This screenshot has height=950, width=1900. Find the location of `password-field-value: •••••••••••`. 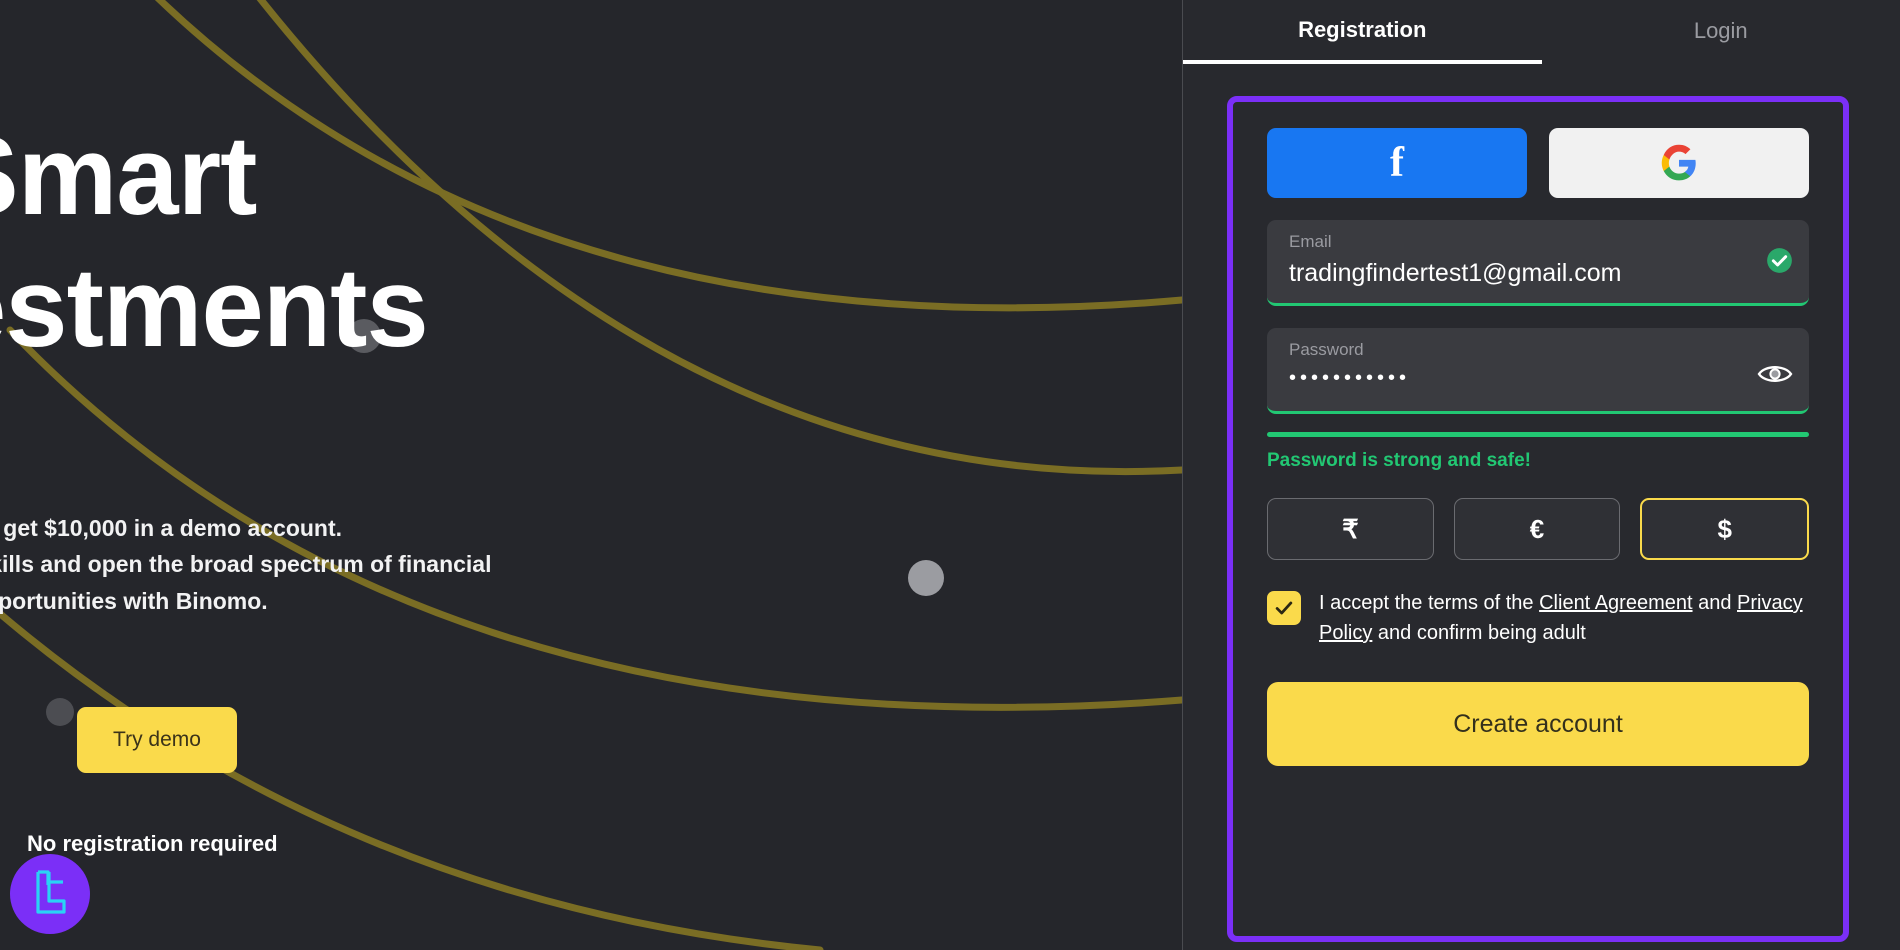

password-field-value: ••••••••••• is located at coordinates (1519, 378).